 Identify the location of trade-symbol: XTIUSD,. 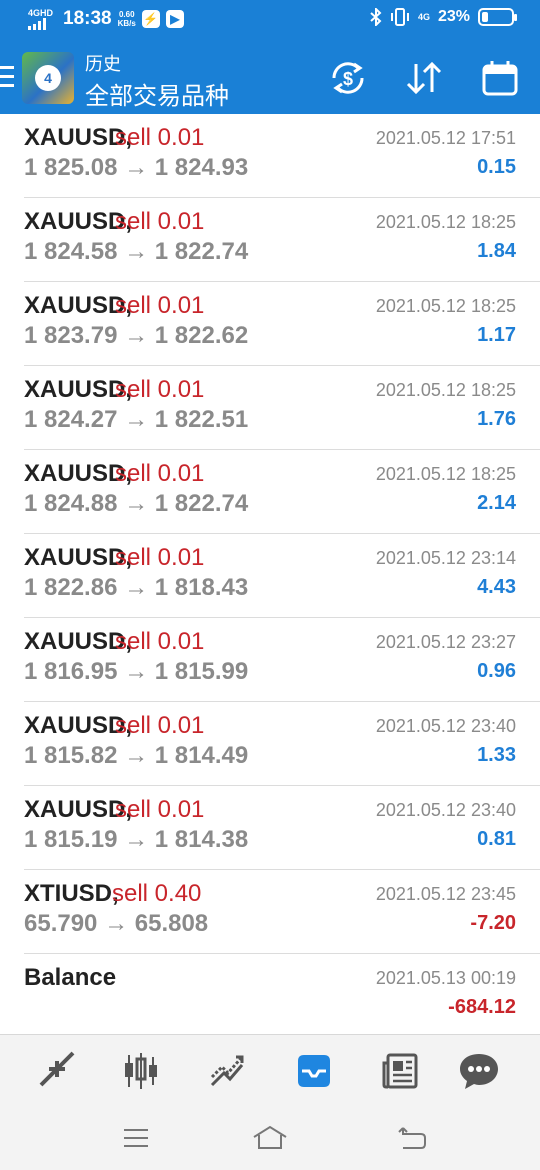
(71, 893).